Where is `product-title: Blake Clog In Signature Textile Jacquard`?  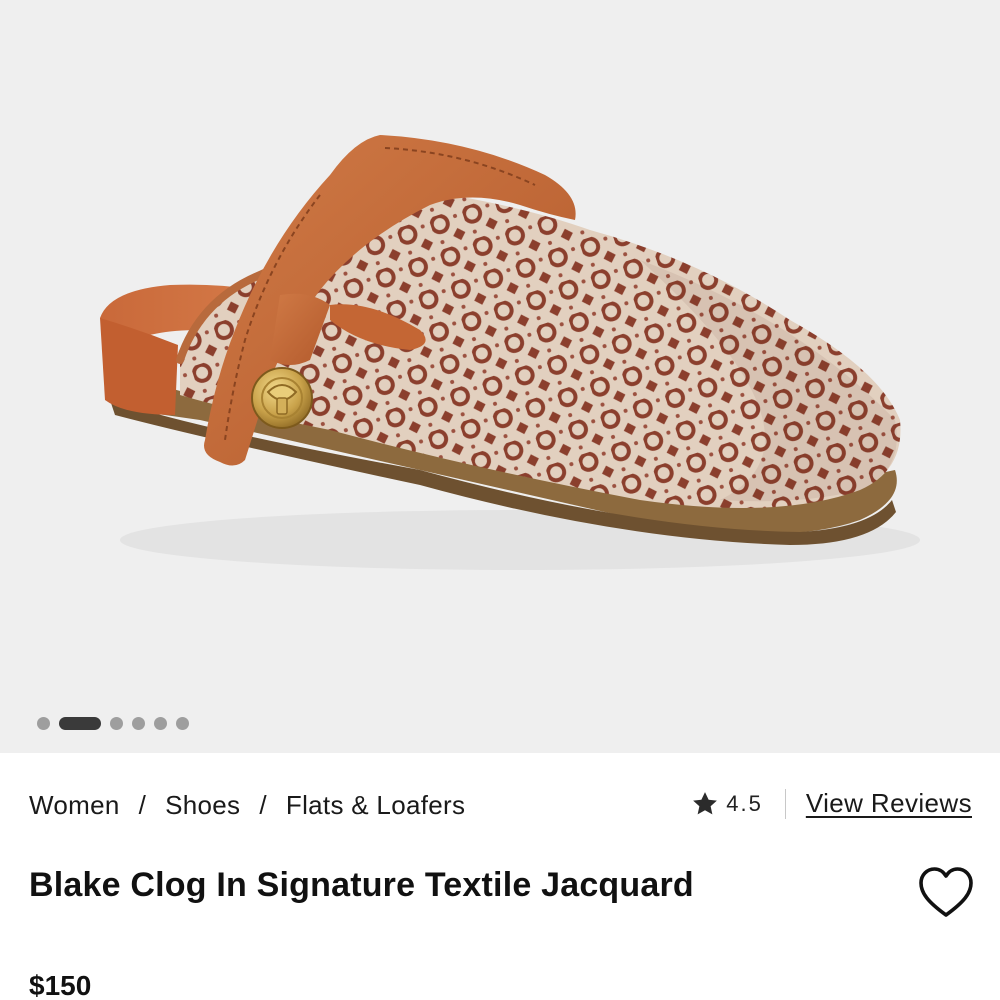 product-title: Blake Clog In Signature Textile Jacquard is located at coordinates (361, 885).